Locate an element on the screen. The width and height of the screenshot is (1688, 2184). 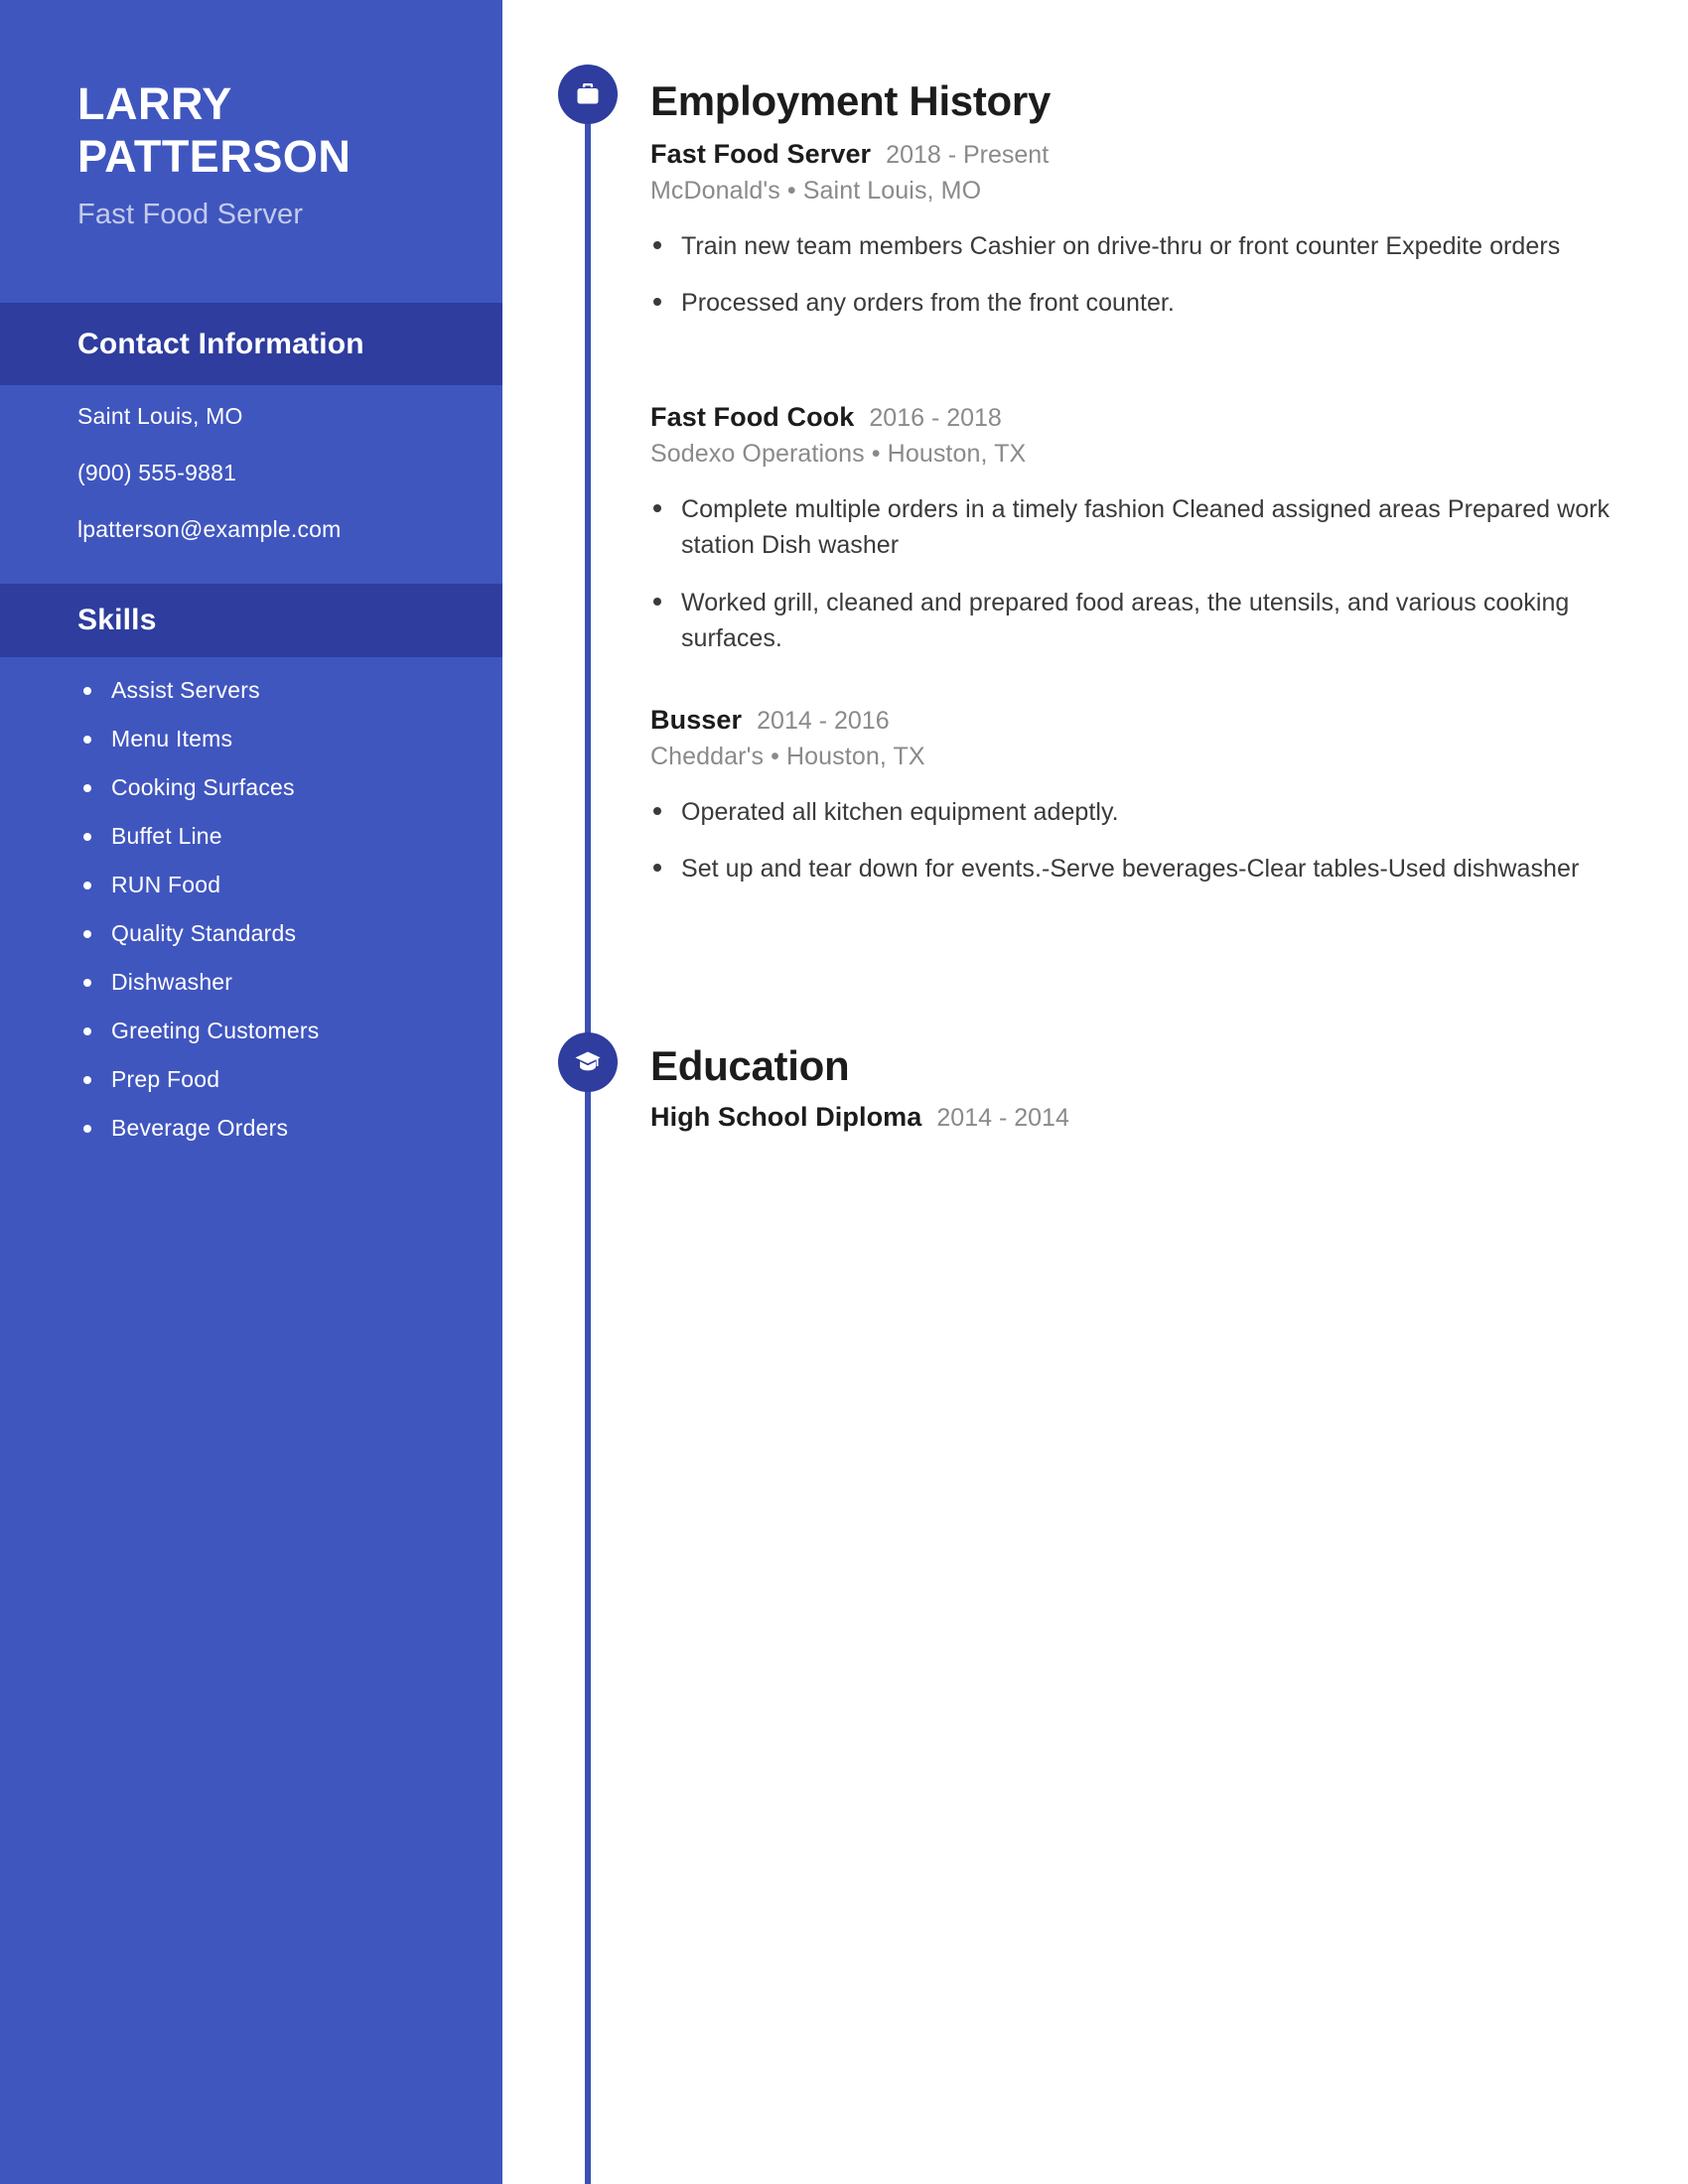
briefcase-icon is located at coordinates (588, 94).